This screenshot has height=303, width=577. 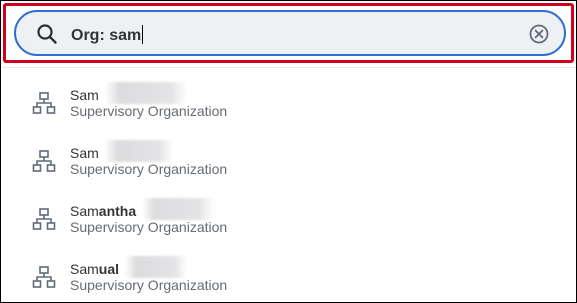 I want to click on result-name: Samual, so click(x=129, y=267).